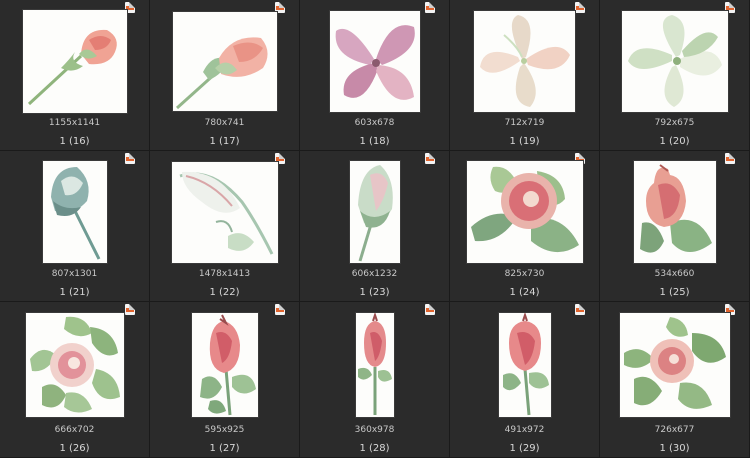  I want to click on file-thumbnail: 807x1301 1 (21), so click(75, 226).